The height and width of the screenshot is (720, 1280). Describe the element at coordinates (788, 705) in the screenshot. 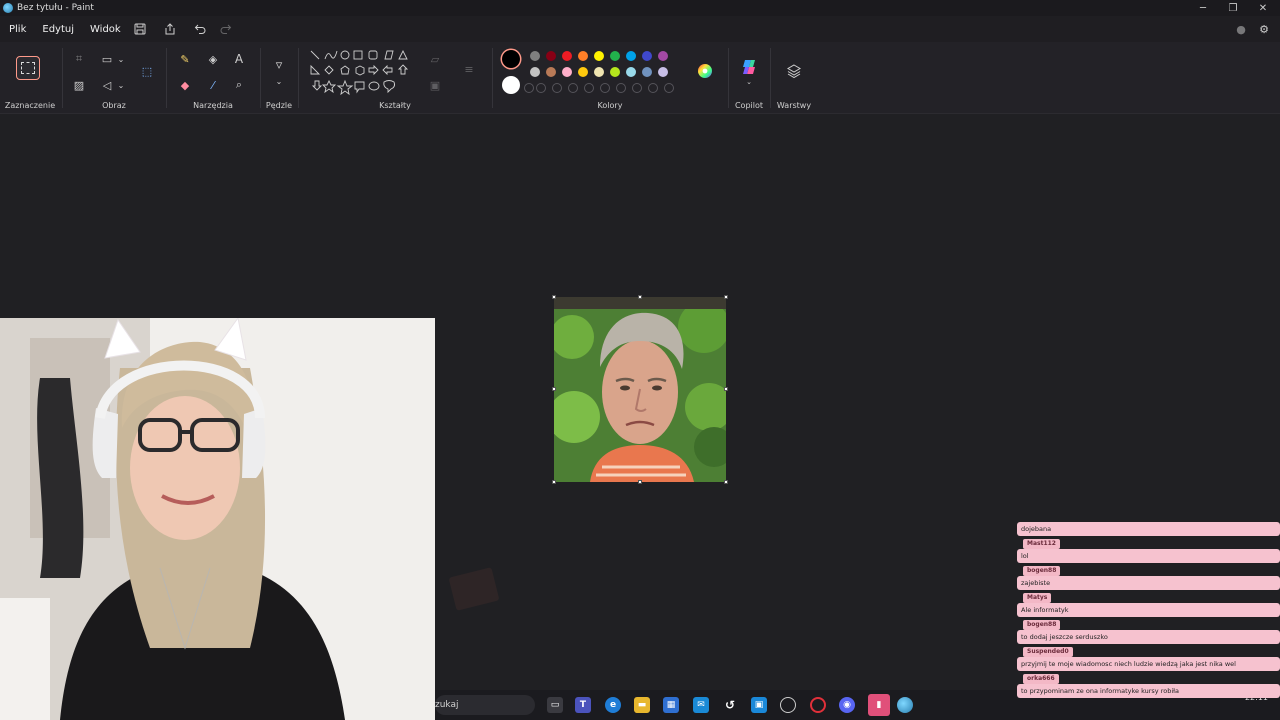

I see `chrome-icon` at that location.